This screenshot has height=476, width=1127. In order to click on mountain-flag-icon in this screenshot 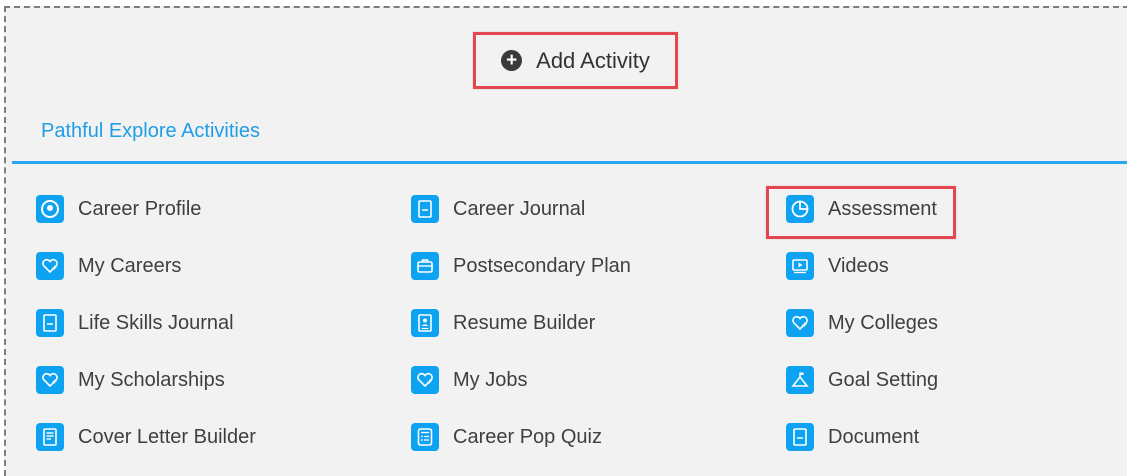, I will do `click(800, 380)`.